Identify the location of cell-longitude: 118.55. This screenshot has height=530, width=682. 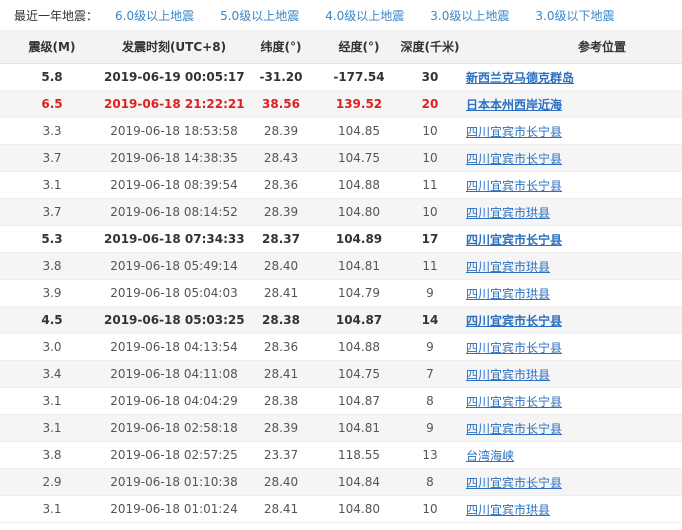
(359, 455).